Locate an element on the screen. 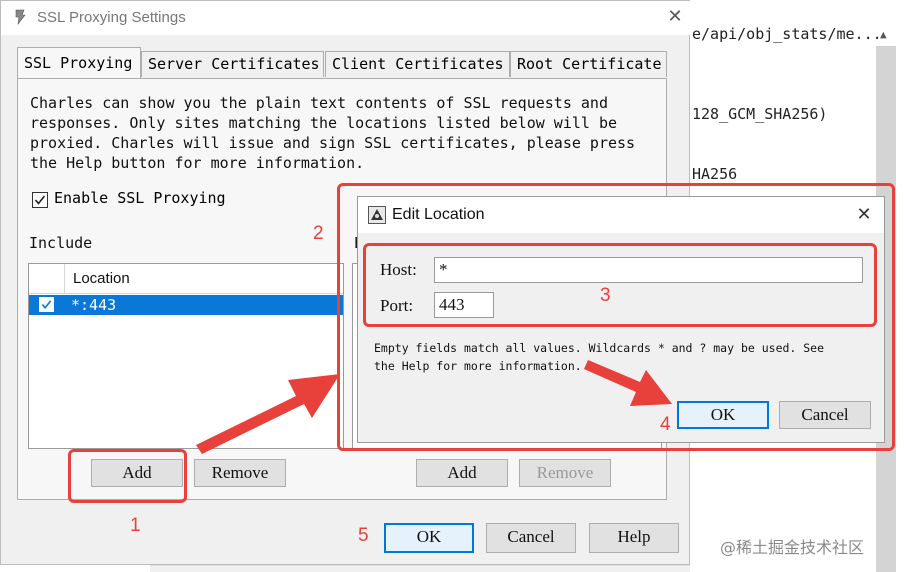  annotation-number-2: 2 is located at coordinates (318, 233).